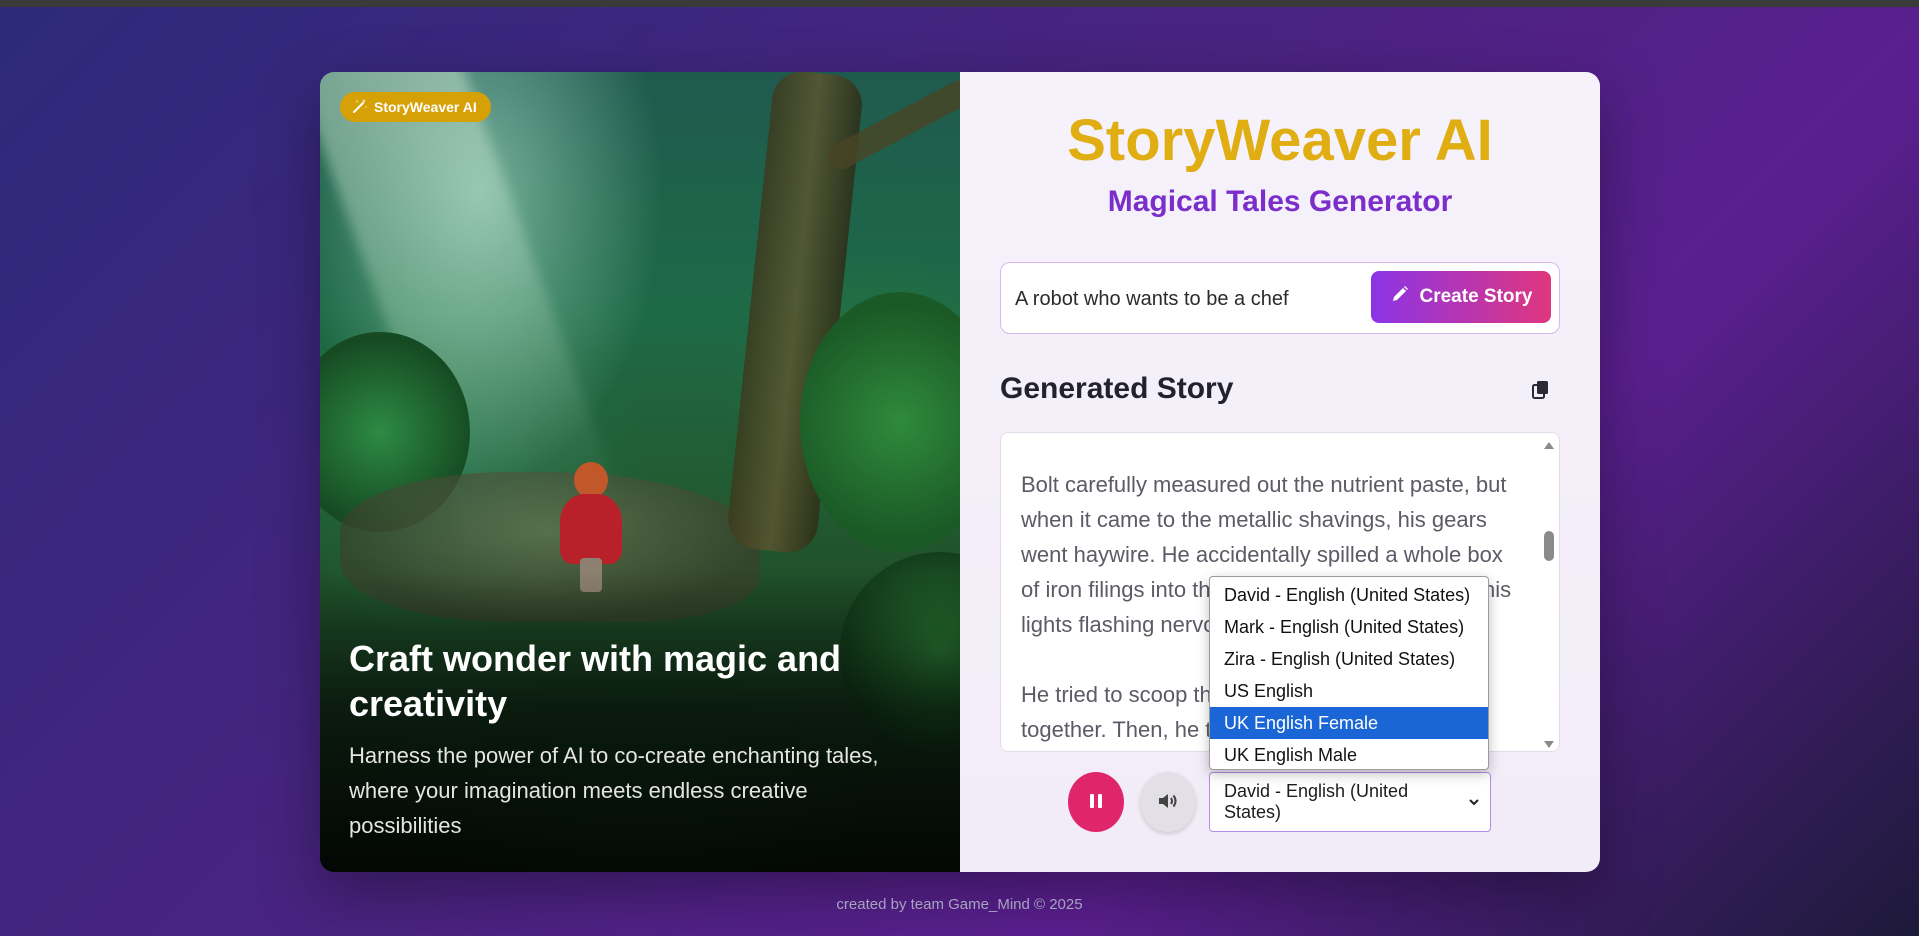  What do you see at coordinates (425, 107) in the screenshot?
I see `brand-badge-label: StoryWeaver AI` at bounding box center [425, 107].